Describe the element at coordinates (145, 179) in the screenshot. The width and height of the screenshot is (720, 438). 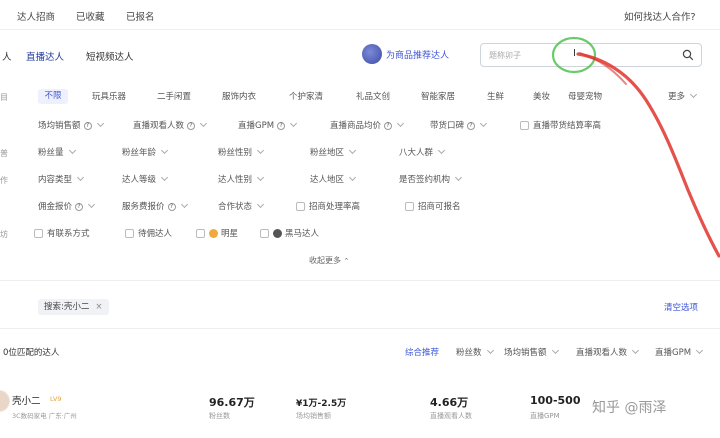
I see `filter-creator-level: 达人等级` at that location.